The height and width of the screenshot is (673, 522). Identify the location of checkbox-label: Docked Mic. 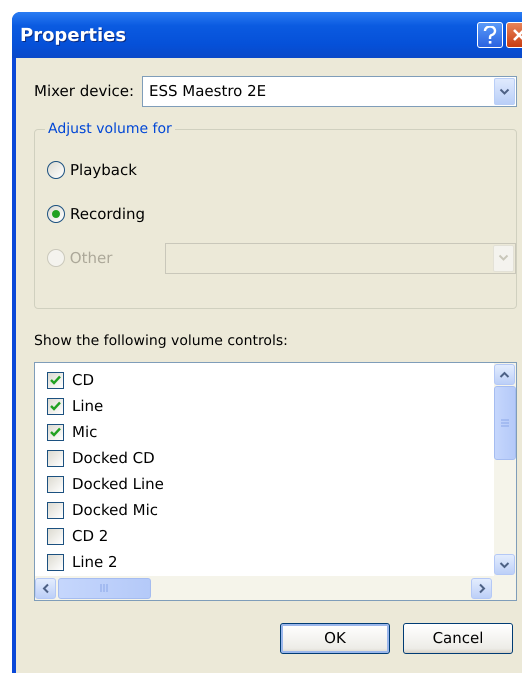
(115, 510).